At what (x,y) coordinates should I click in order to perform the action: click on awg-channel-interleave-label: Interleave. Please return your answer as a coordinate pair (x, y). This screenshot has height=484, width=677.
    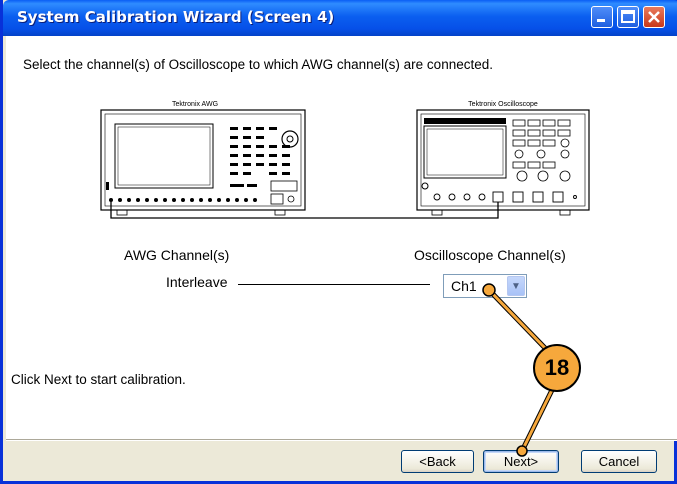
    Looking at the image, I should click on (197, 282).